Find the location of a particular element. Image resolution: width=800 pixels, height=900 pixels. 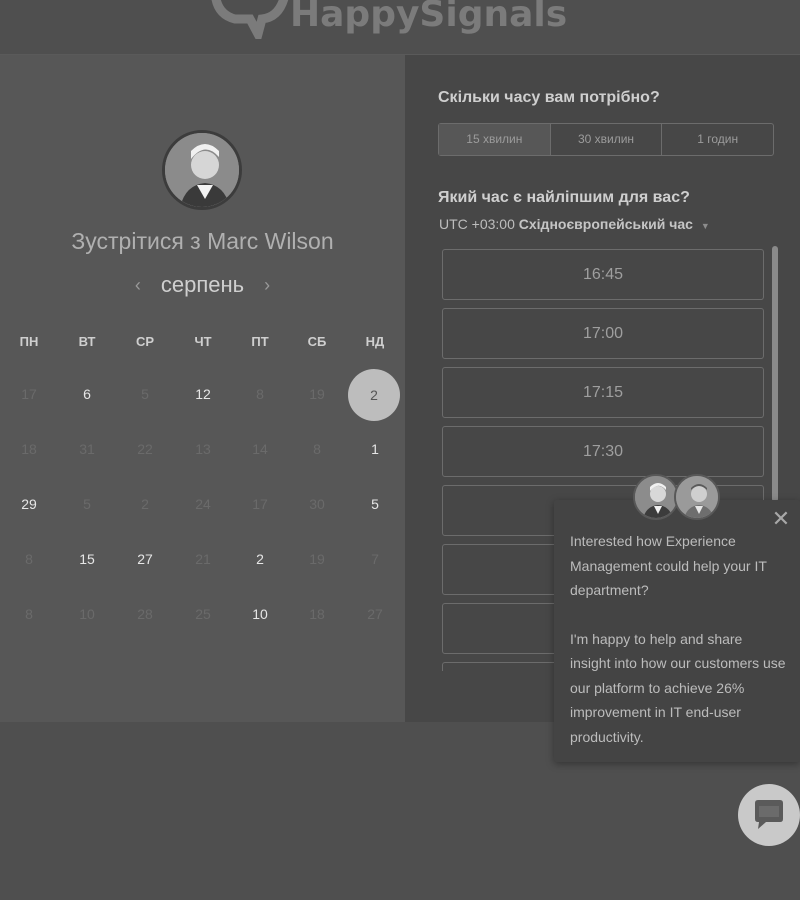

month-label: серпень is located at coordinates (202, 284).